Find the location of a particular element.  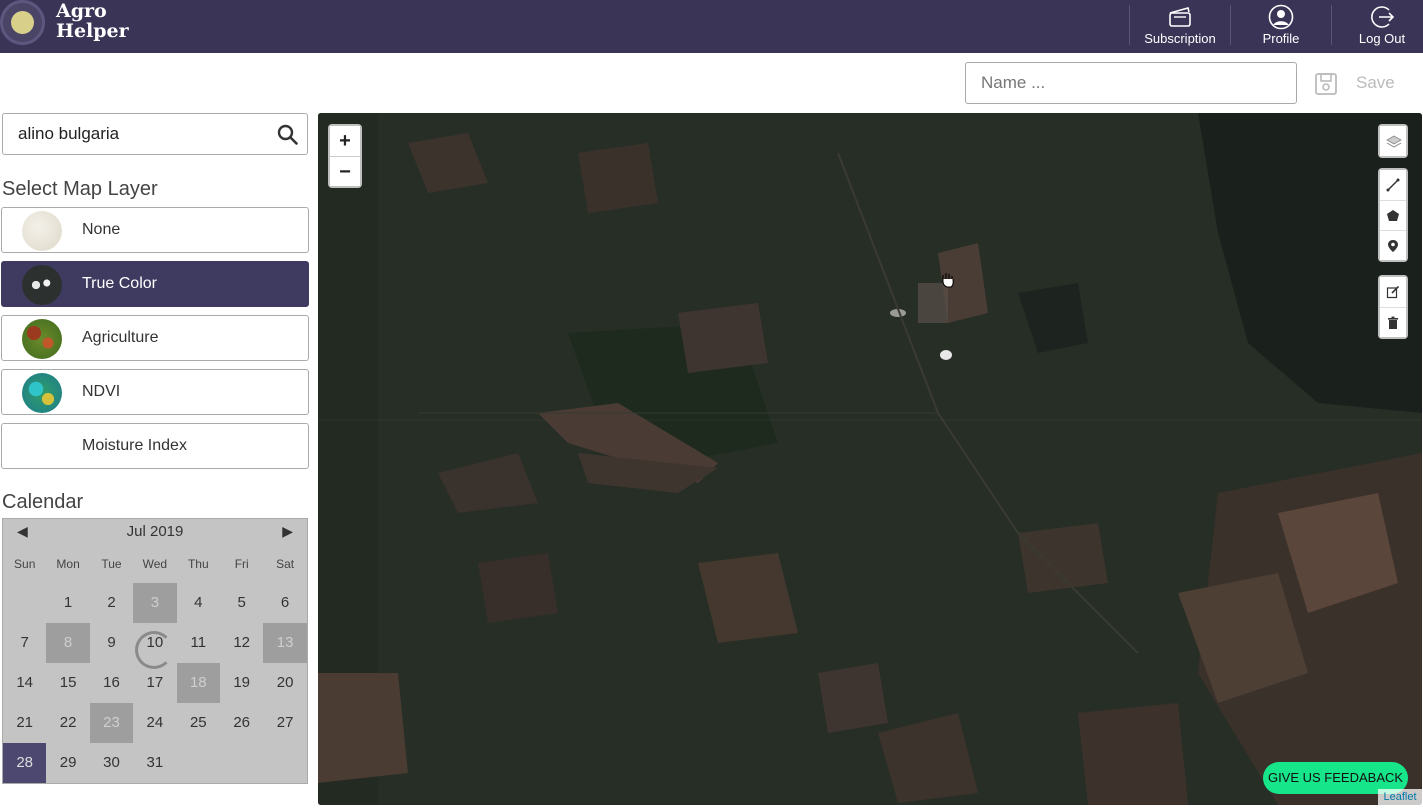

calendar-weekday-label: Mon is located at coordinates (68, 564).